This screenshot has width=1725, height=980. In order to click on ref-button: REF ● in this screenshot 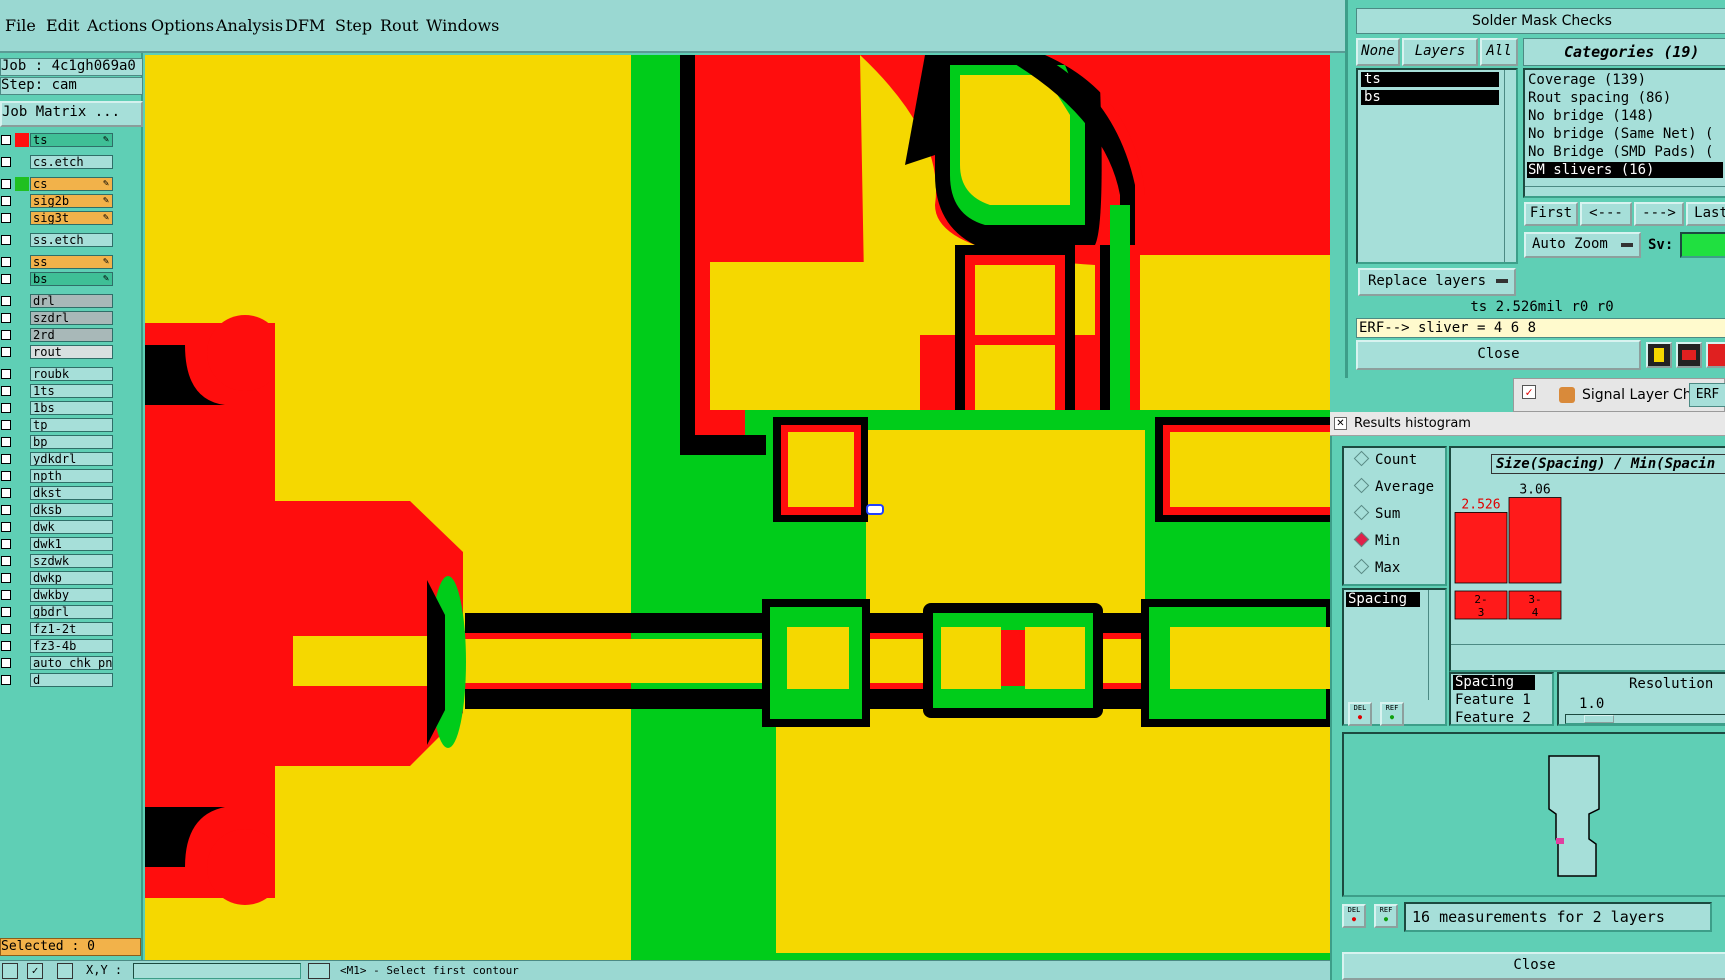, I will do `click(1392, 714)`.